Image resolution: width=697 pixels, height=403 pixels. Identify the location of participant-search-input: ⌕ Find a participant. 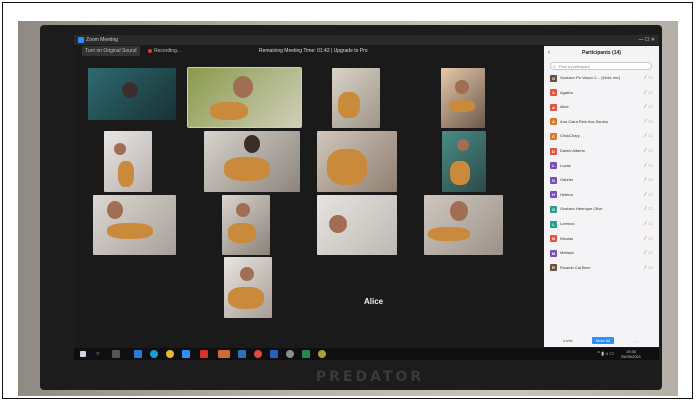
(601, 66).